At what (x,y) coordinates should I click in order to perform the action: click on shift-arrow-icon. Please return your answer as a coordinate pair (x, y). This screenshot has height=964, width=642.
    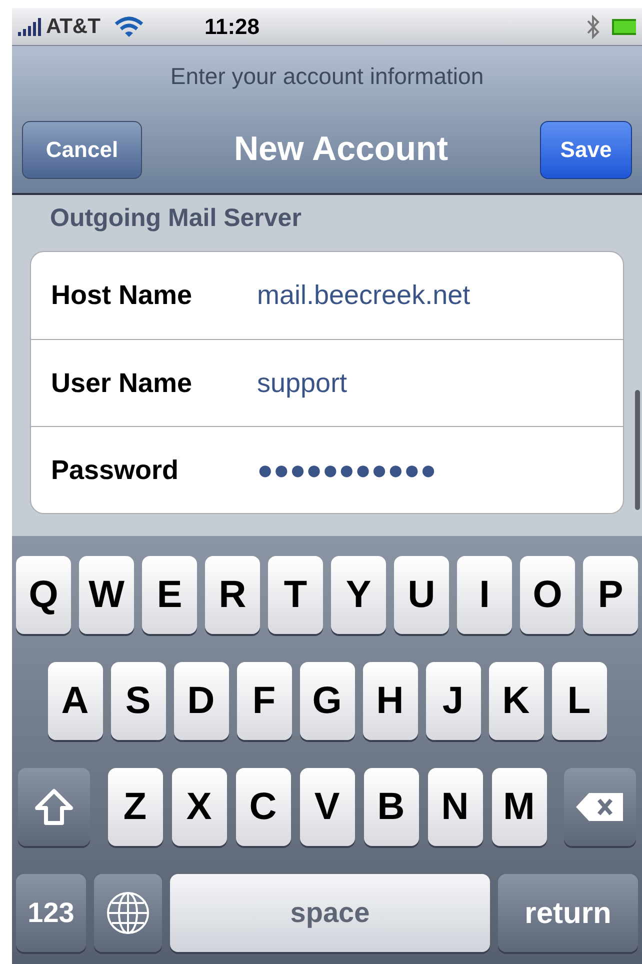
    Looking at the image, I should click on (54, 807).